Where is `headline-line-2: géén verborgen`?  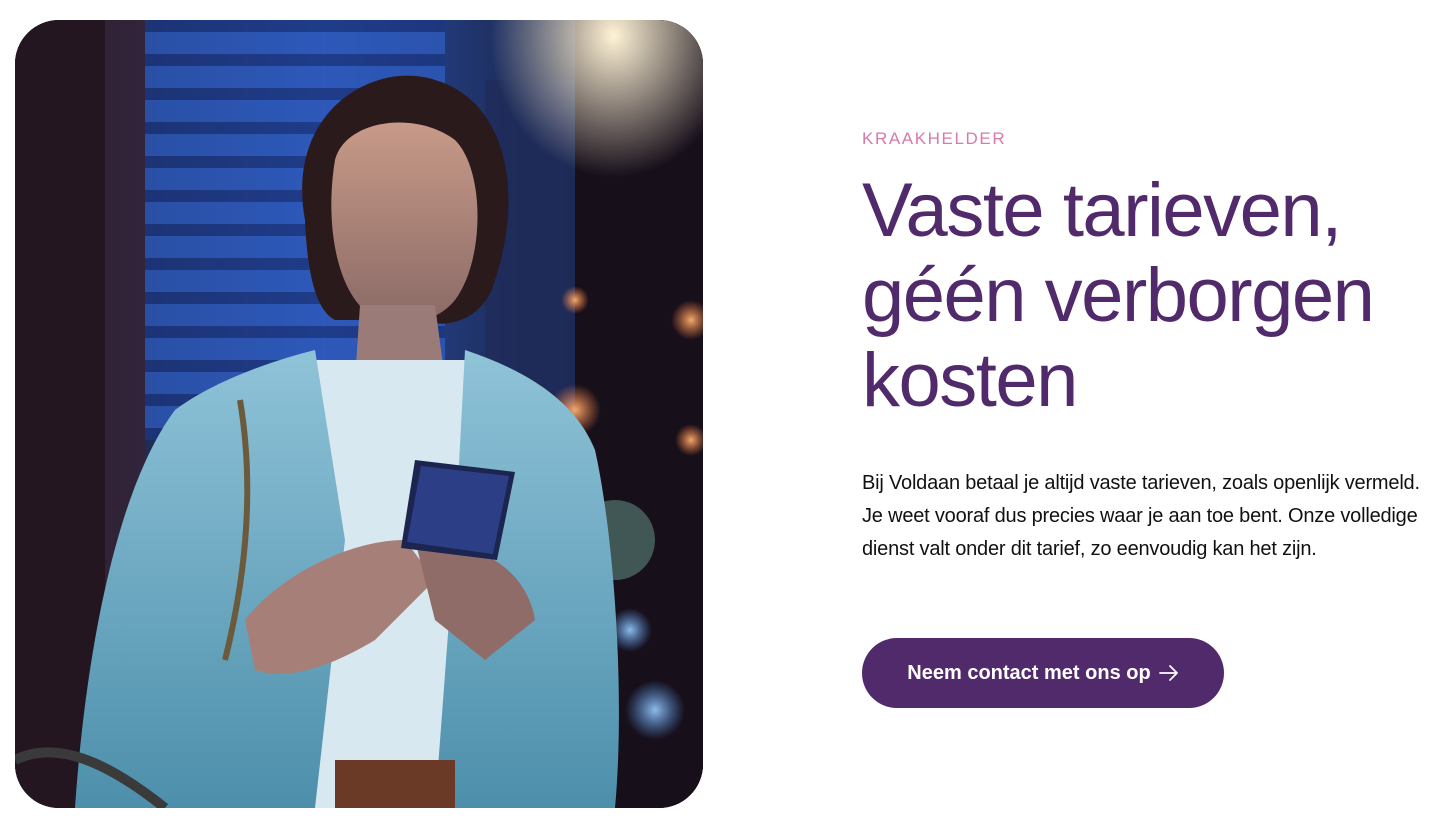 headline-line-2: géén verborgen is located at coordinates (1118, 295).